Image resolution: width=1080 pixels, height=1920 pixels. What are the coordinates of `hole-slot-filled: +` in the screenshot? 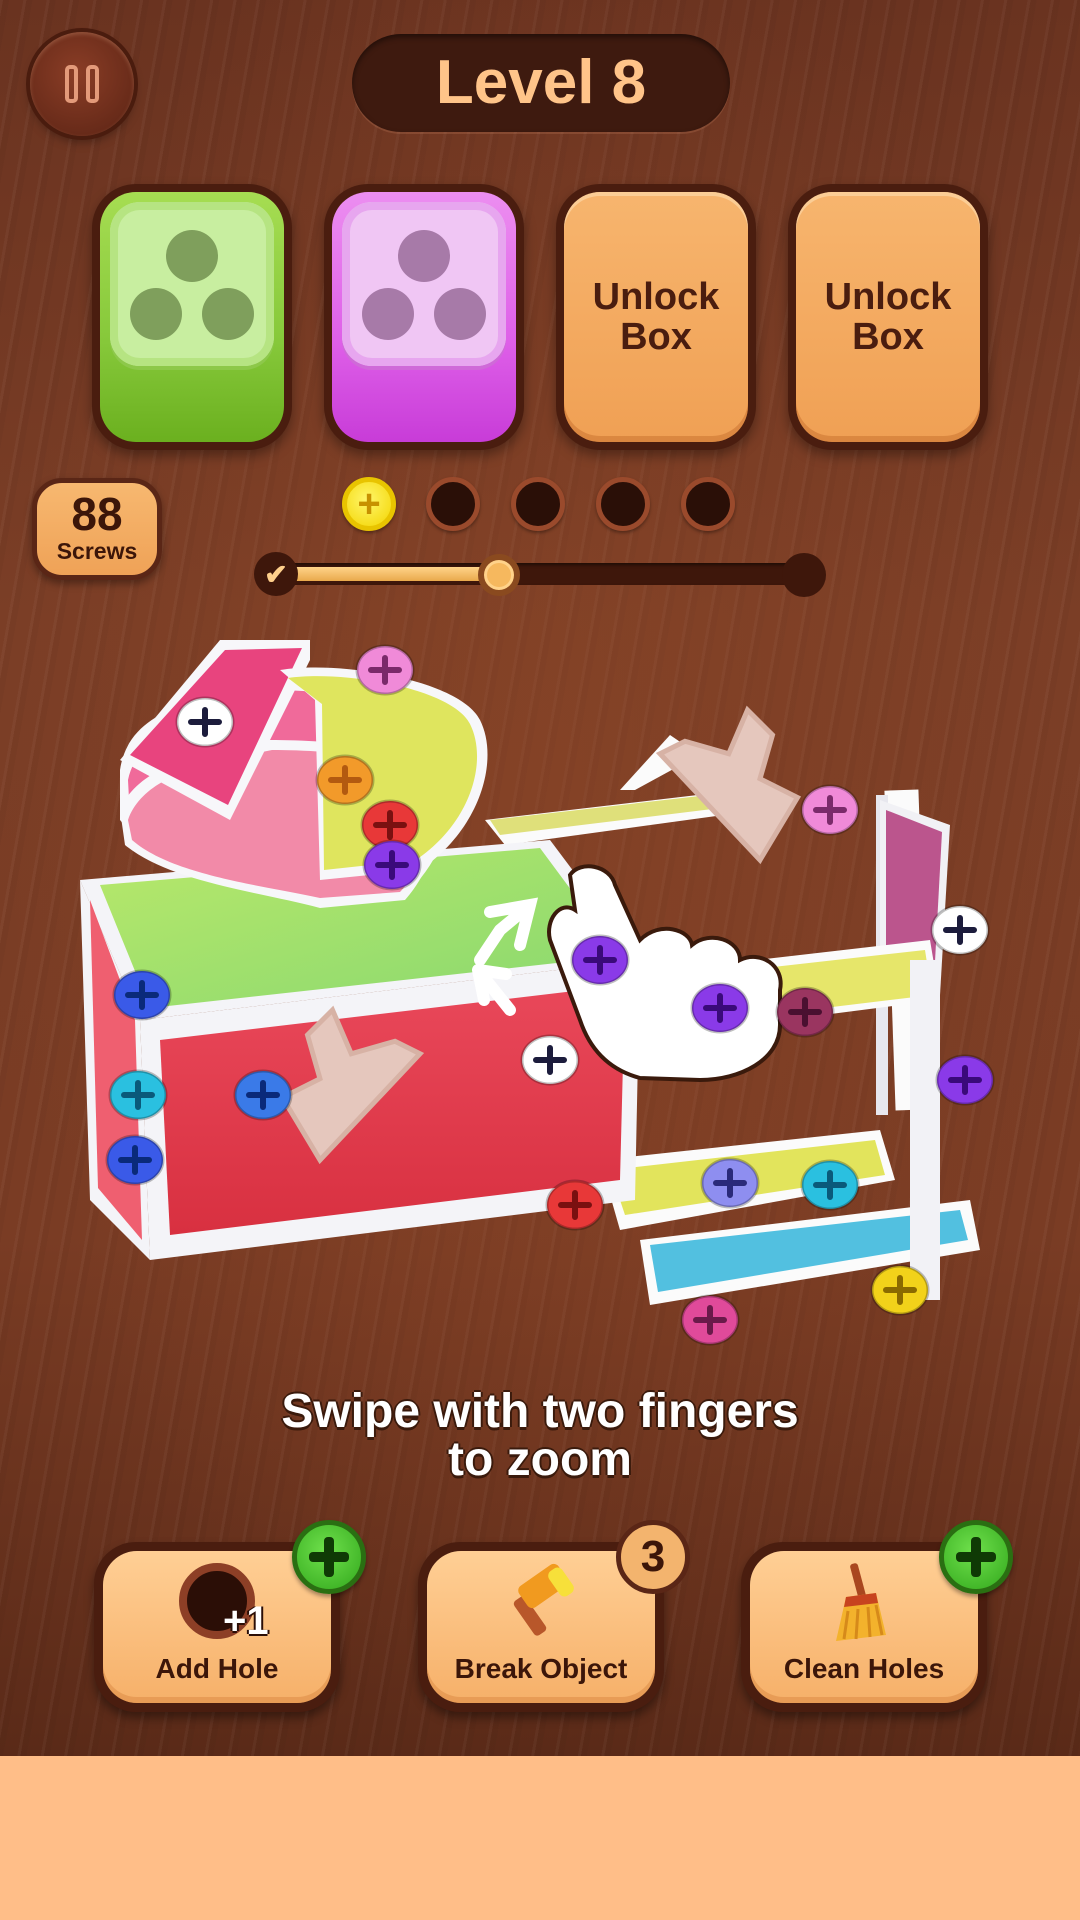 It's located at (369, 504).